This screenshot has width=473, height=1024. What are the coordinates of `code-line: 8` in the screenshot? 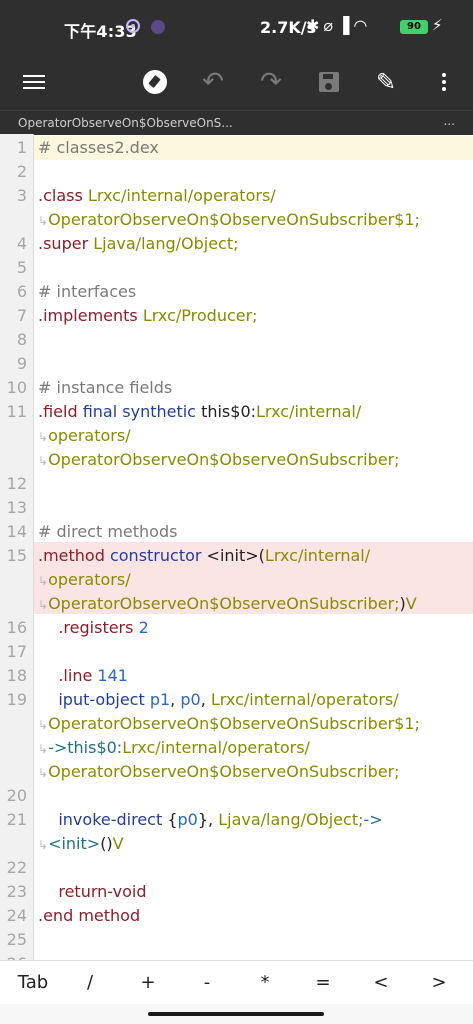 It's located at (236, 340).